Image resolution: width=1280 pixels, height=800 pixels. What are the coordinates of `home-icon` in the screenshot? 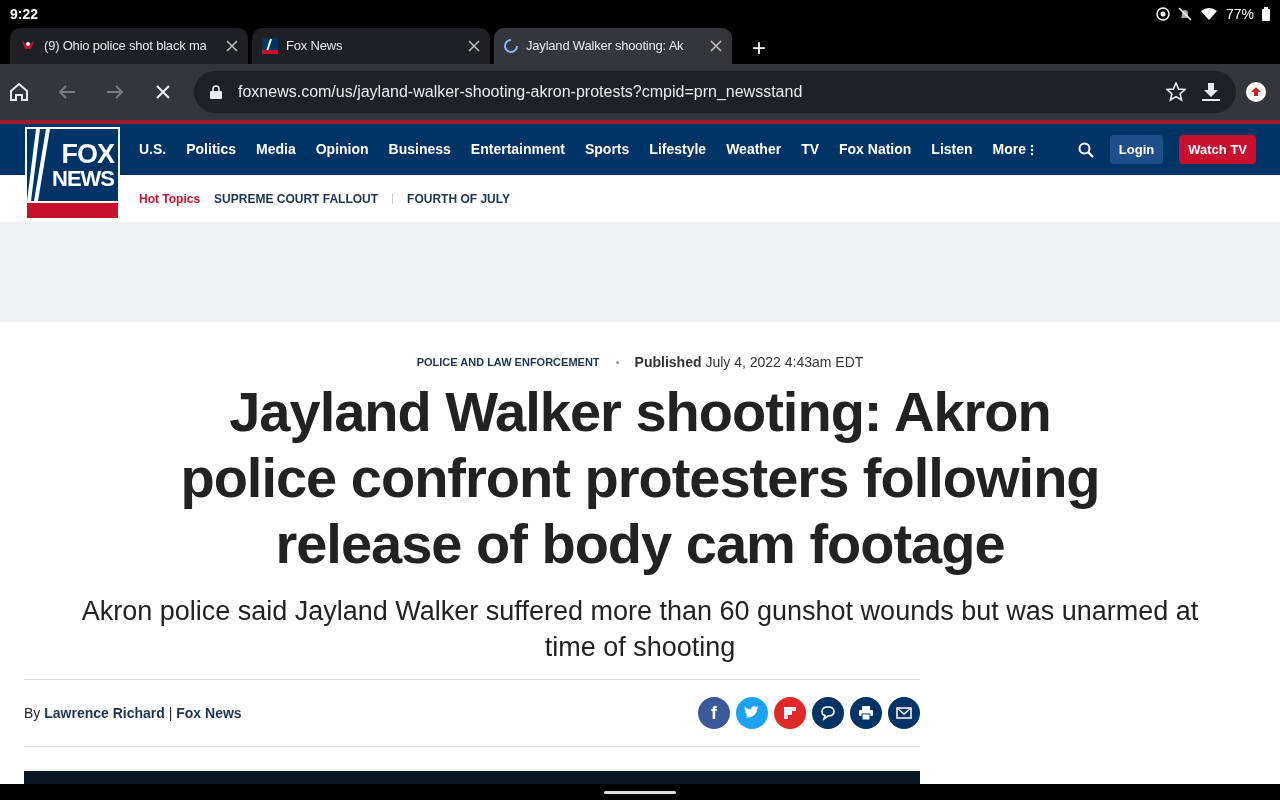 It's located at (19, 92).